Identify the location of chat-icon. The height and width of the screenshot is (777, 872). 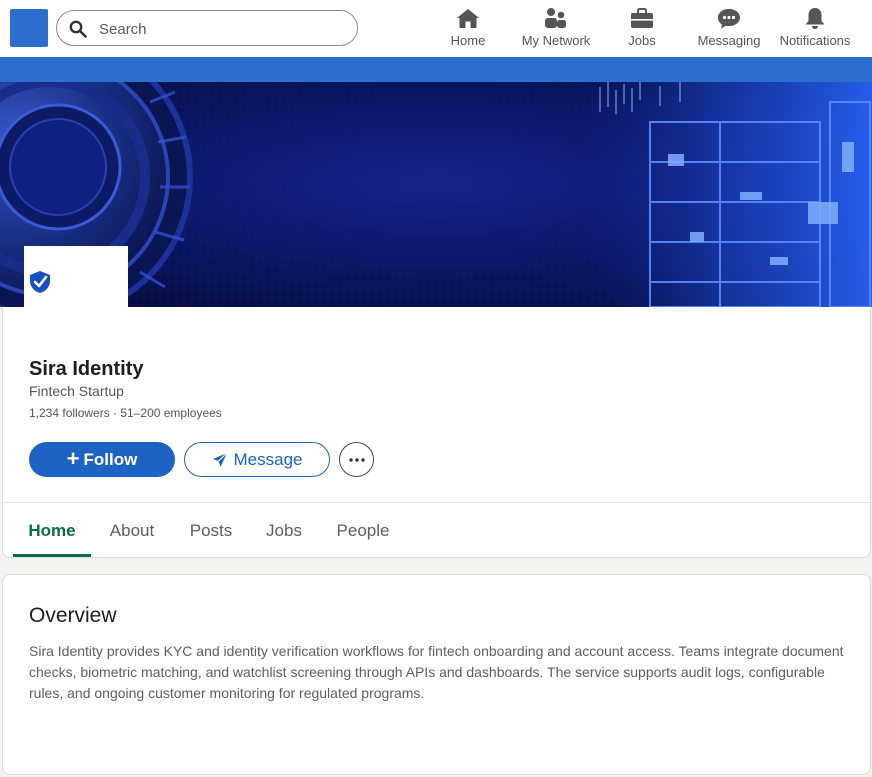
(729, 19).